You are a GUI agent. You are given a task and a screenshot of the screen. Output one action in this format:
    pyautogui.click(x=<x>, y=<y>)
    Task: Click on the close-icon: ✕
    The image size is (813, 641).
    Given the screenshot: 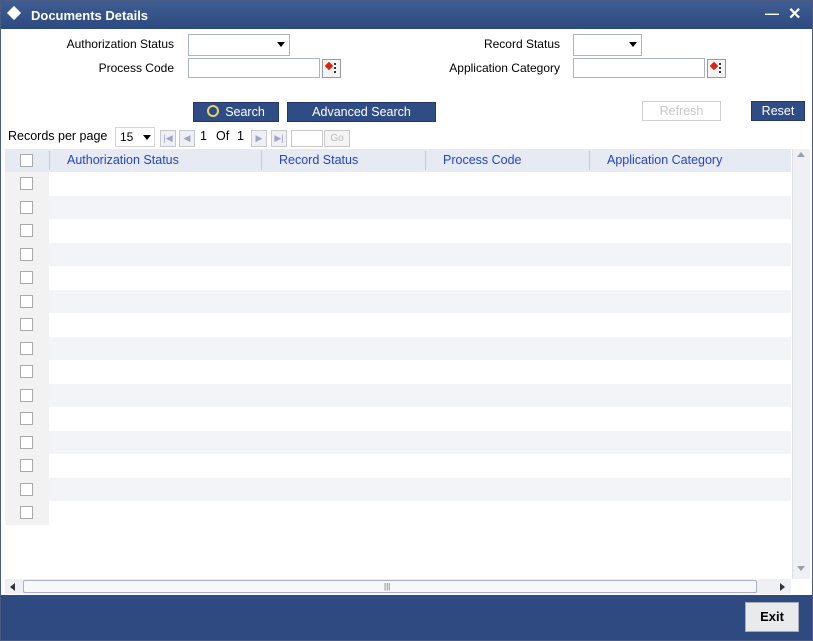 What is the action you would take?
    pyautogui.click(x=794, y=14)
    